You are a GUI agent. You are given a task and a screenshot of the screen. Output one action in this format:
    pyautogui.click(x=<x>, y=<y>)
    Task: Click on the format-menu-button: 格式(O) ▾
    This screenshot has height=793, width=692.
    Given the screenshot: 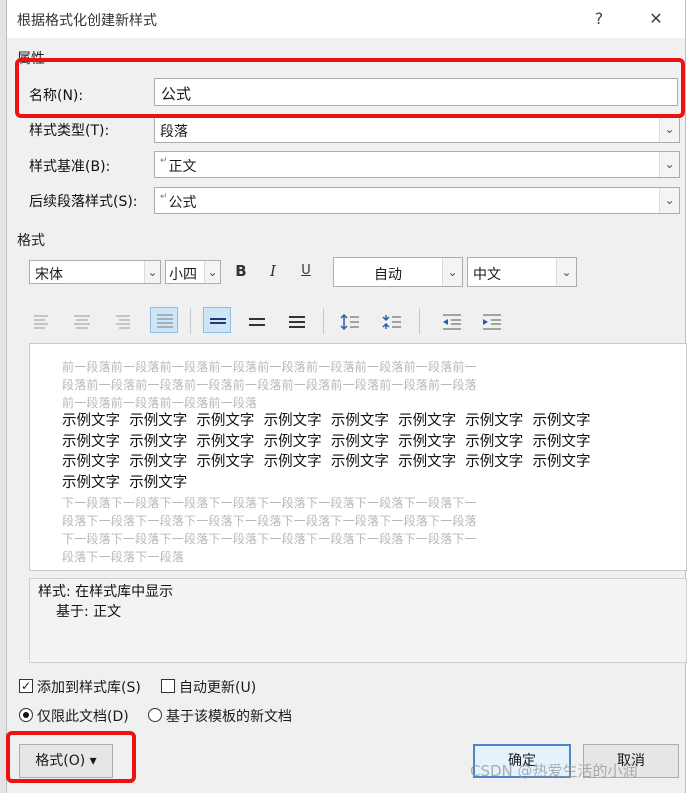 What is the action you would take?
    pyautogui.click(x=66, y=761)
    